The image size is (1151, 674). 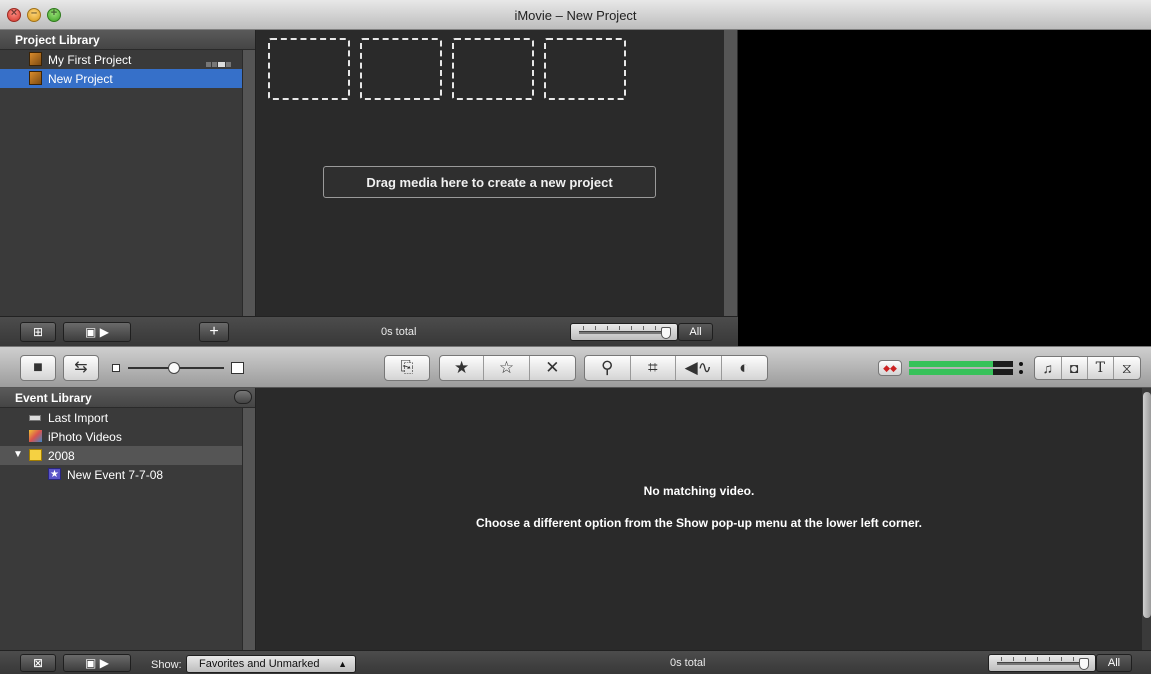 What do you see at coordinates (35, 436) in the screenshot?
I see `iphoto-icon` at bounding box center [35, 436].